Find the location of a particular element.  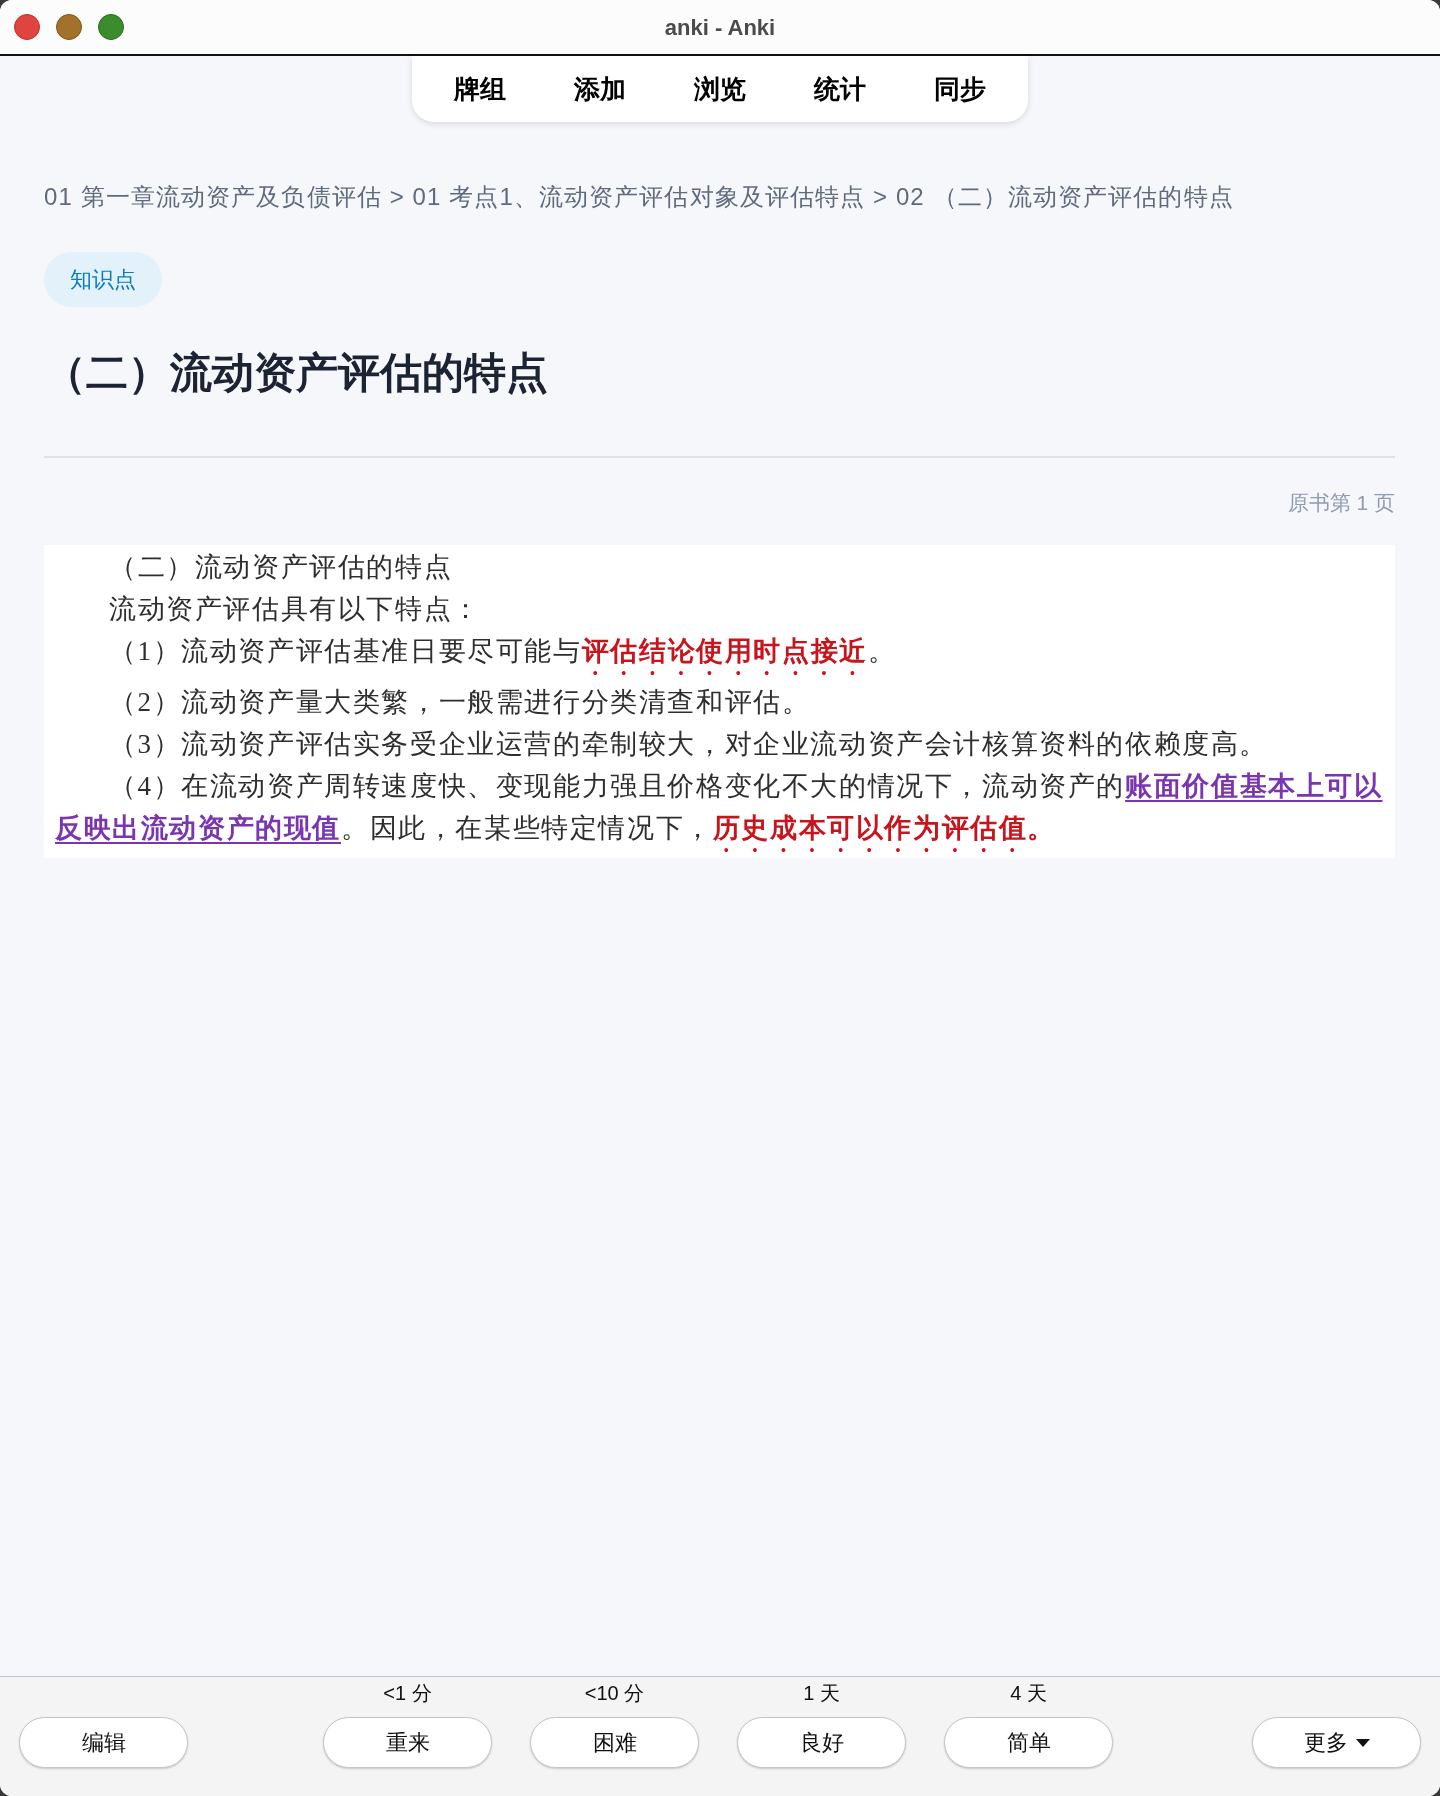

toolbar-link: 牌组 is located at coordinates (480, 89).